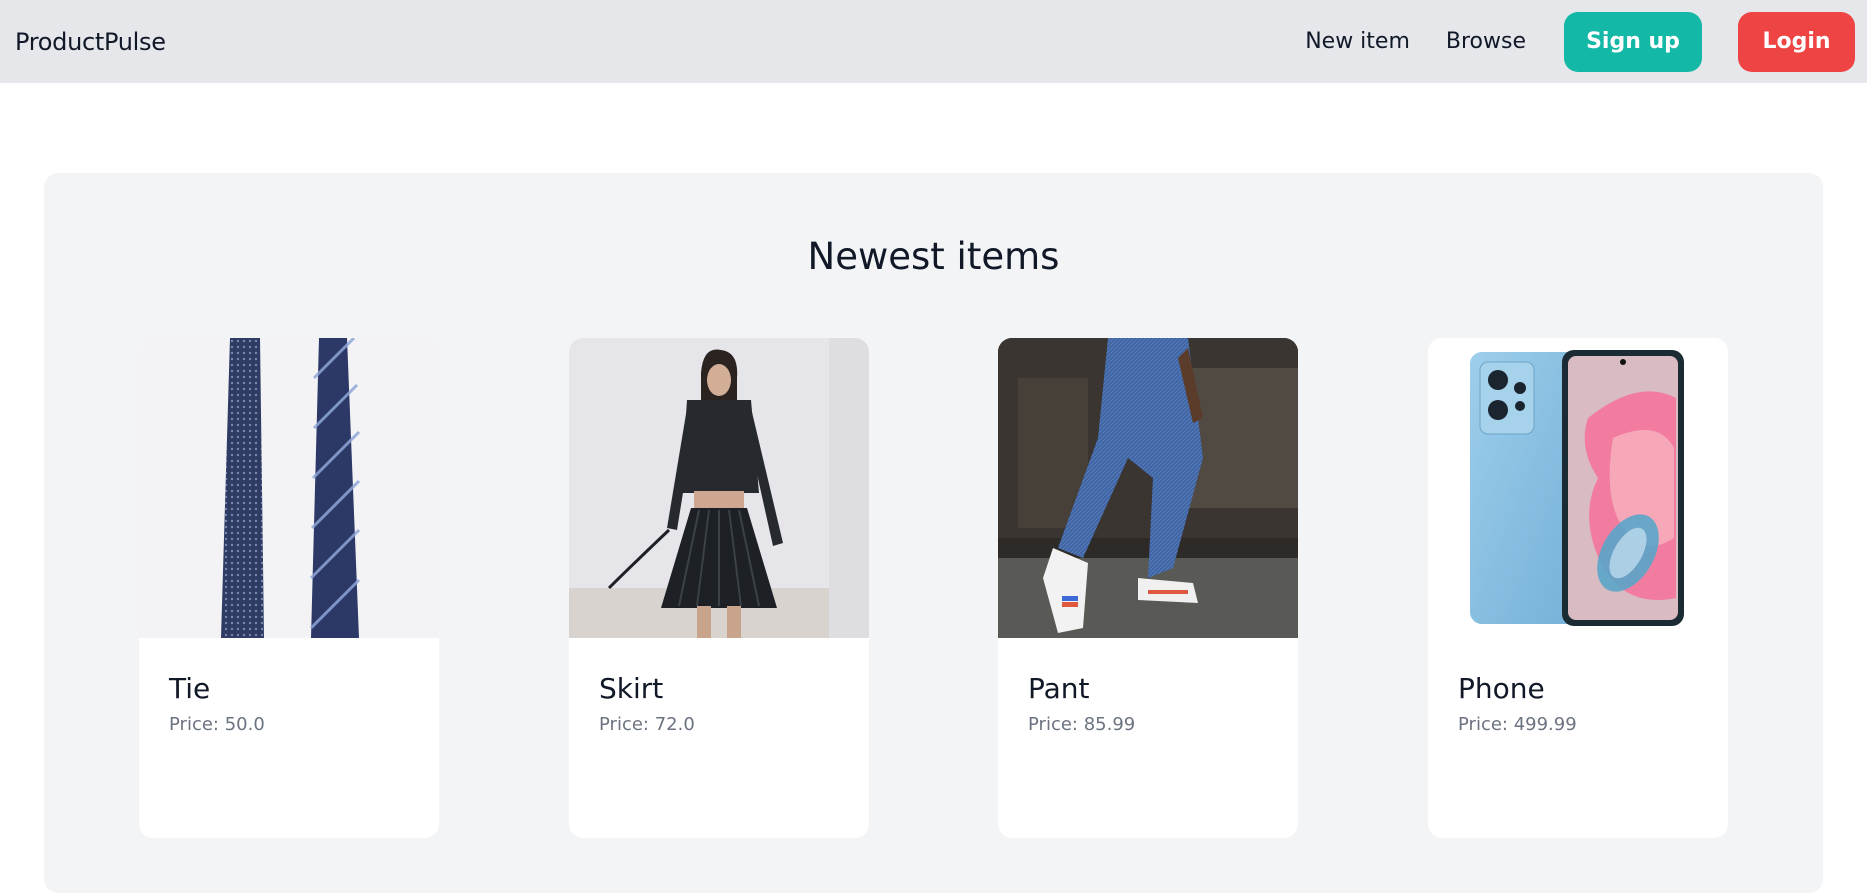 This screenshot has height=893, width=1867. What do you see at coordinates (1148, 488) in the screenshot?
I see `pant-photo` at bounding box center [1148, 488].